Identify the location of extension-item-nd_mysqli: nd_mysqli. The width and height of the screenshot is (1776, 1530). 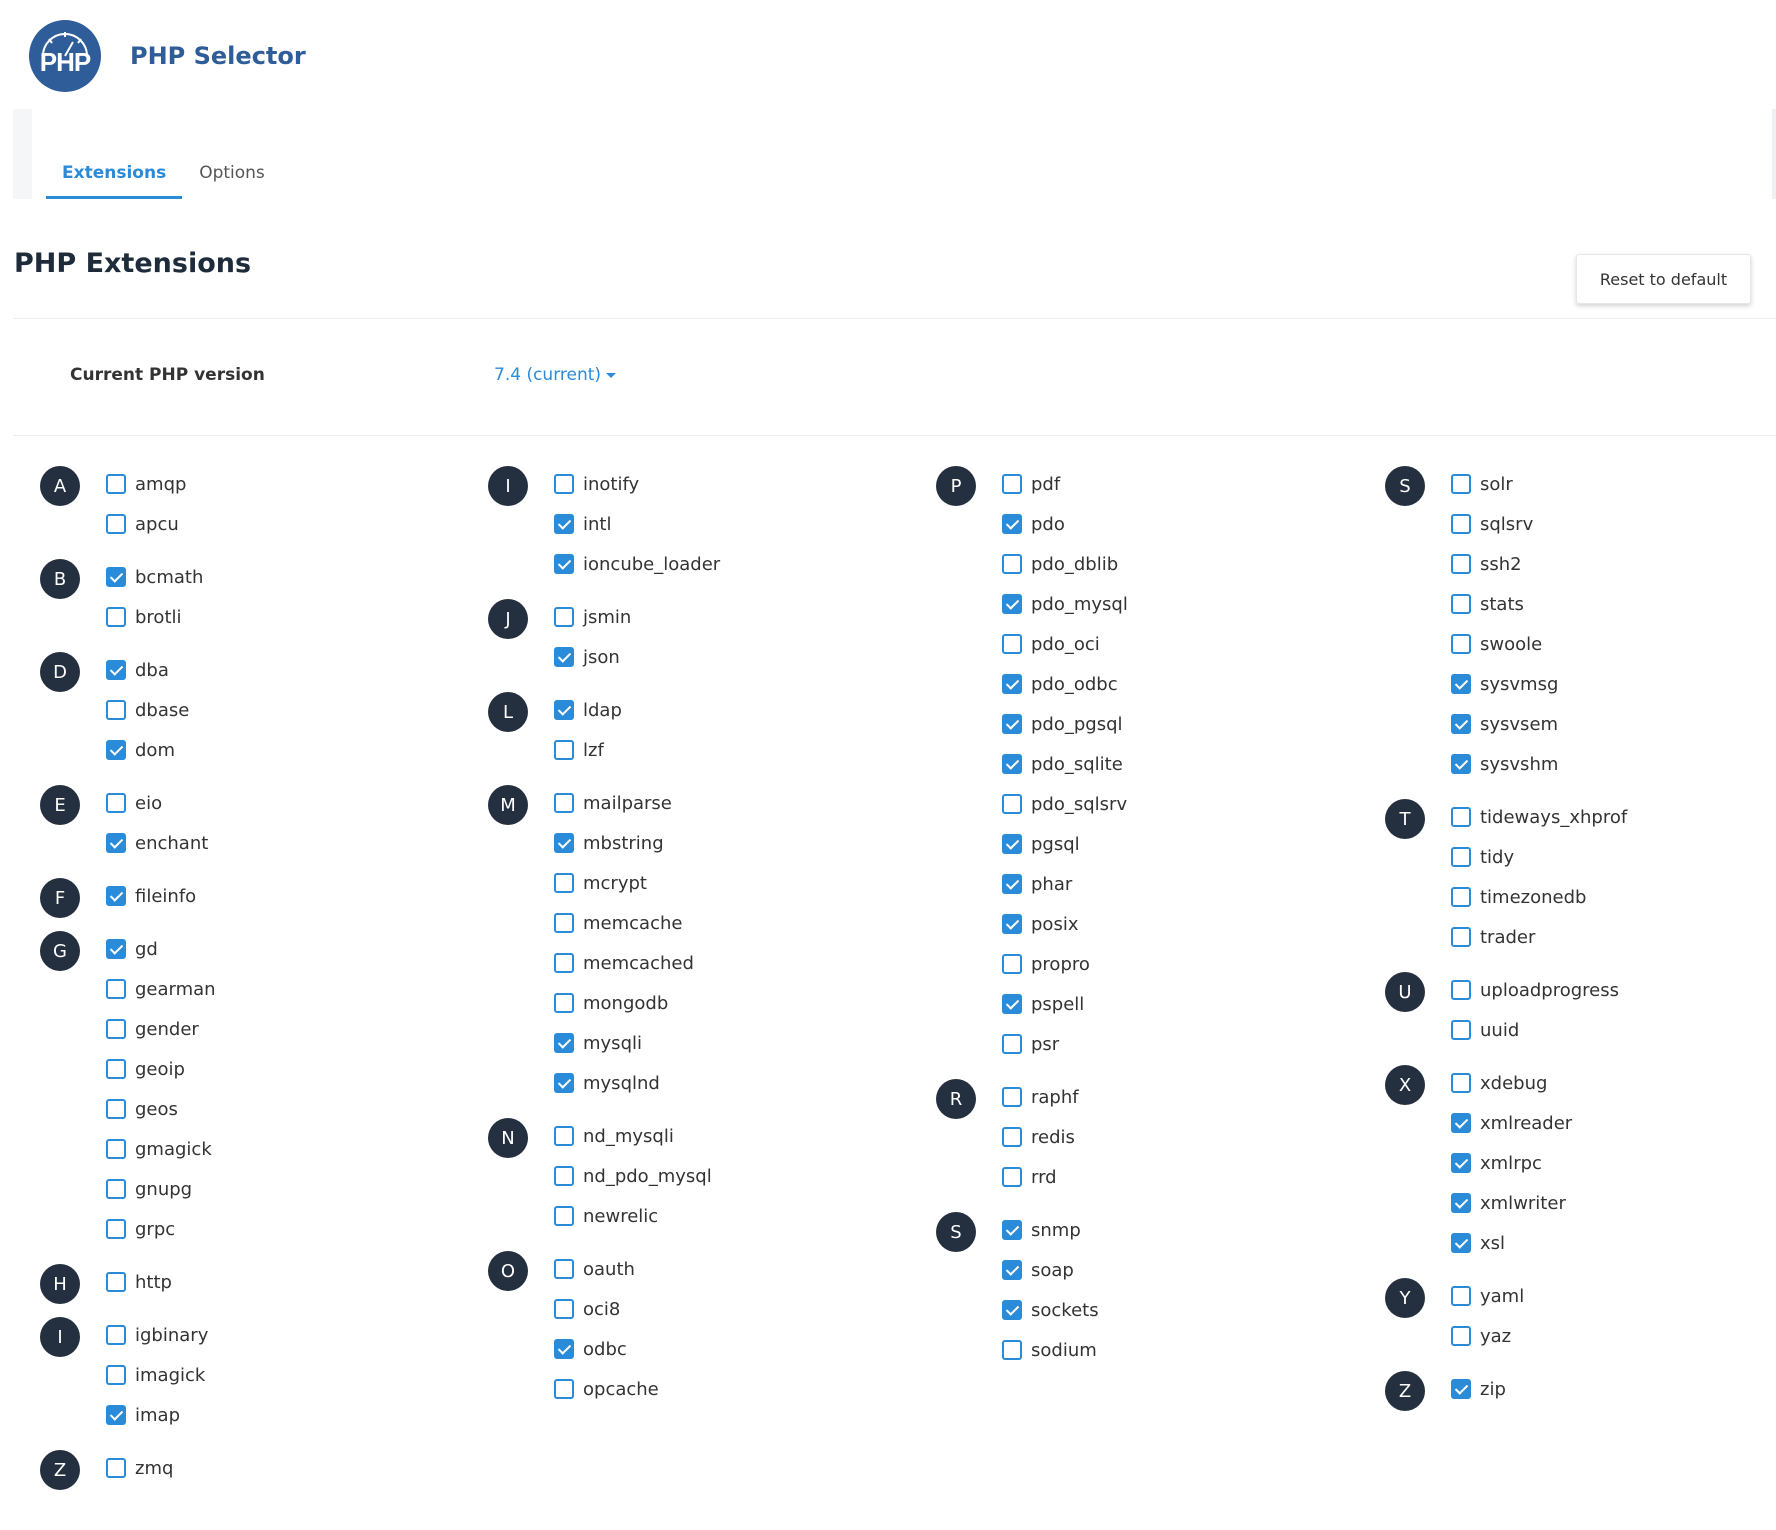
(614, 1136).